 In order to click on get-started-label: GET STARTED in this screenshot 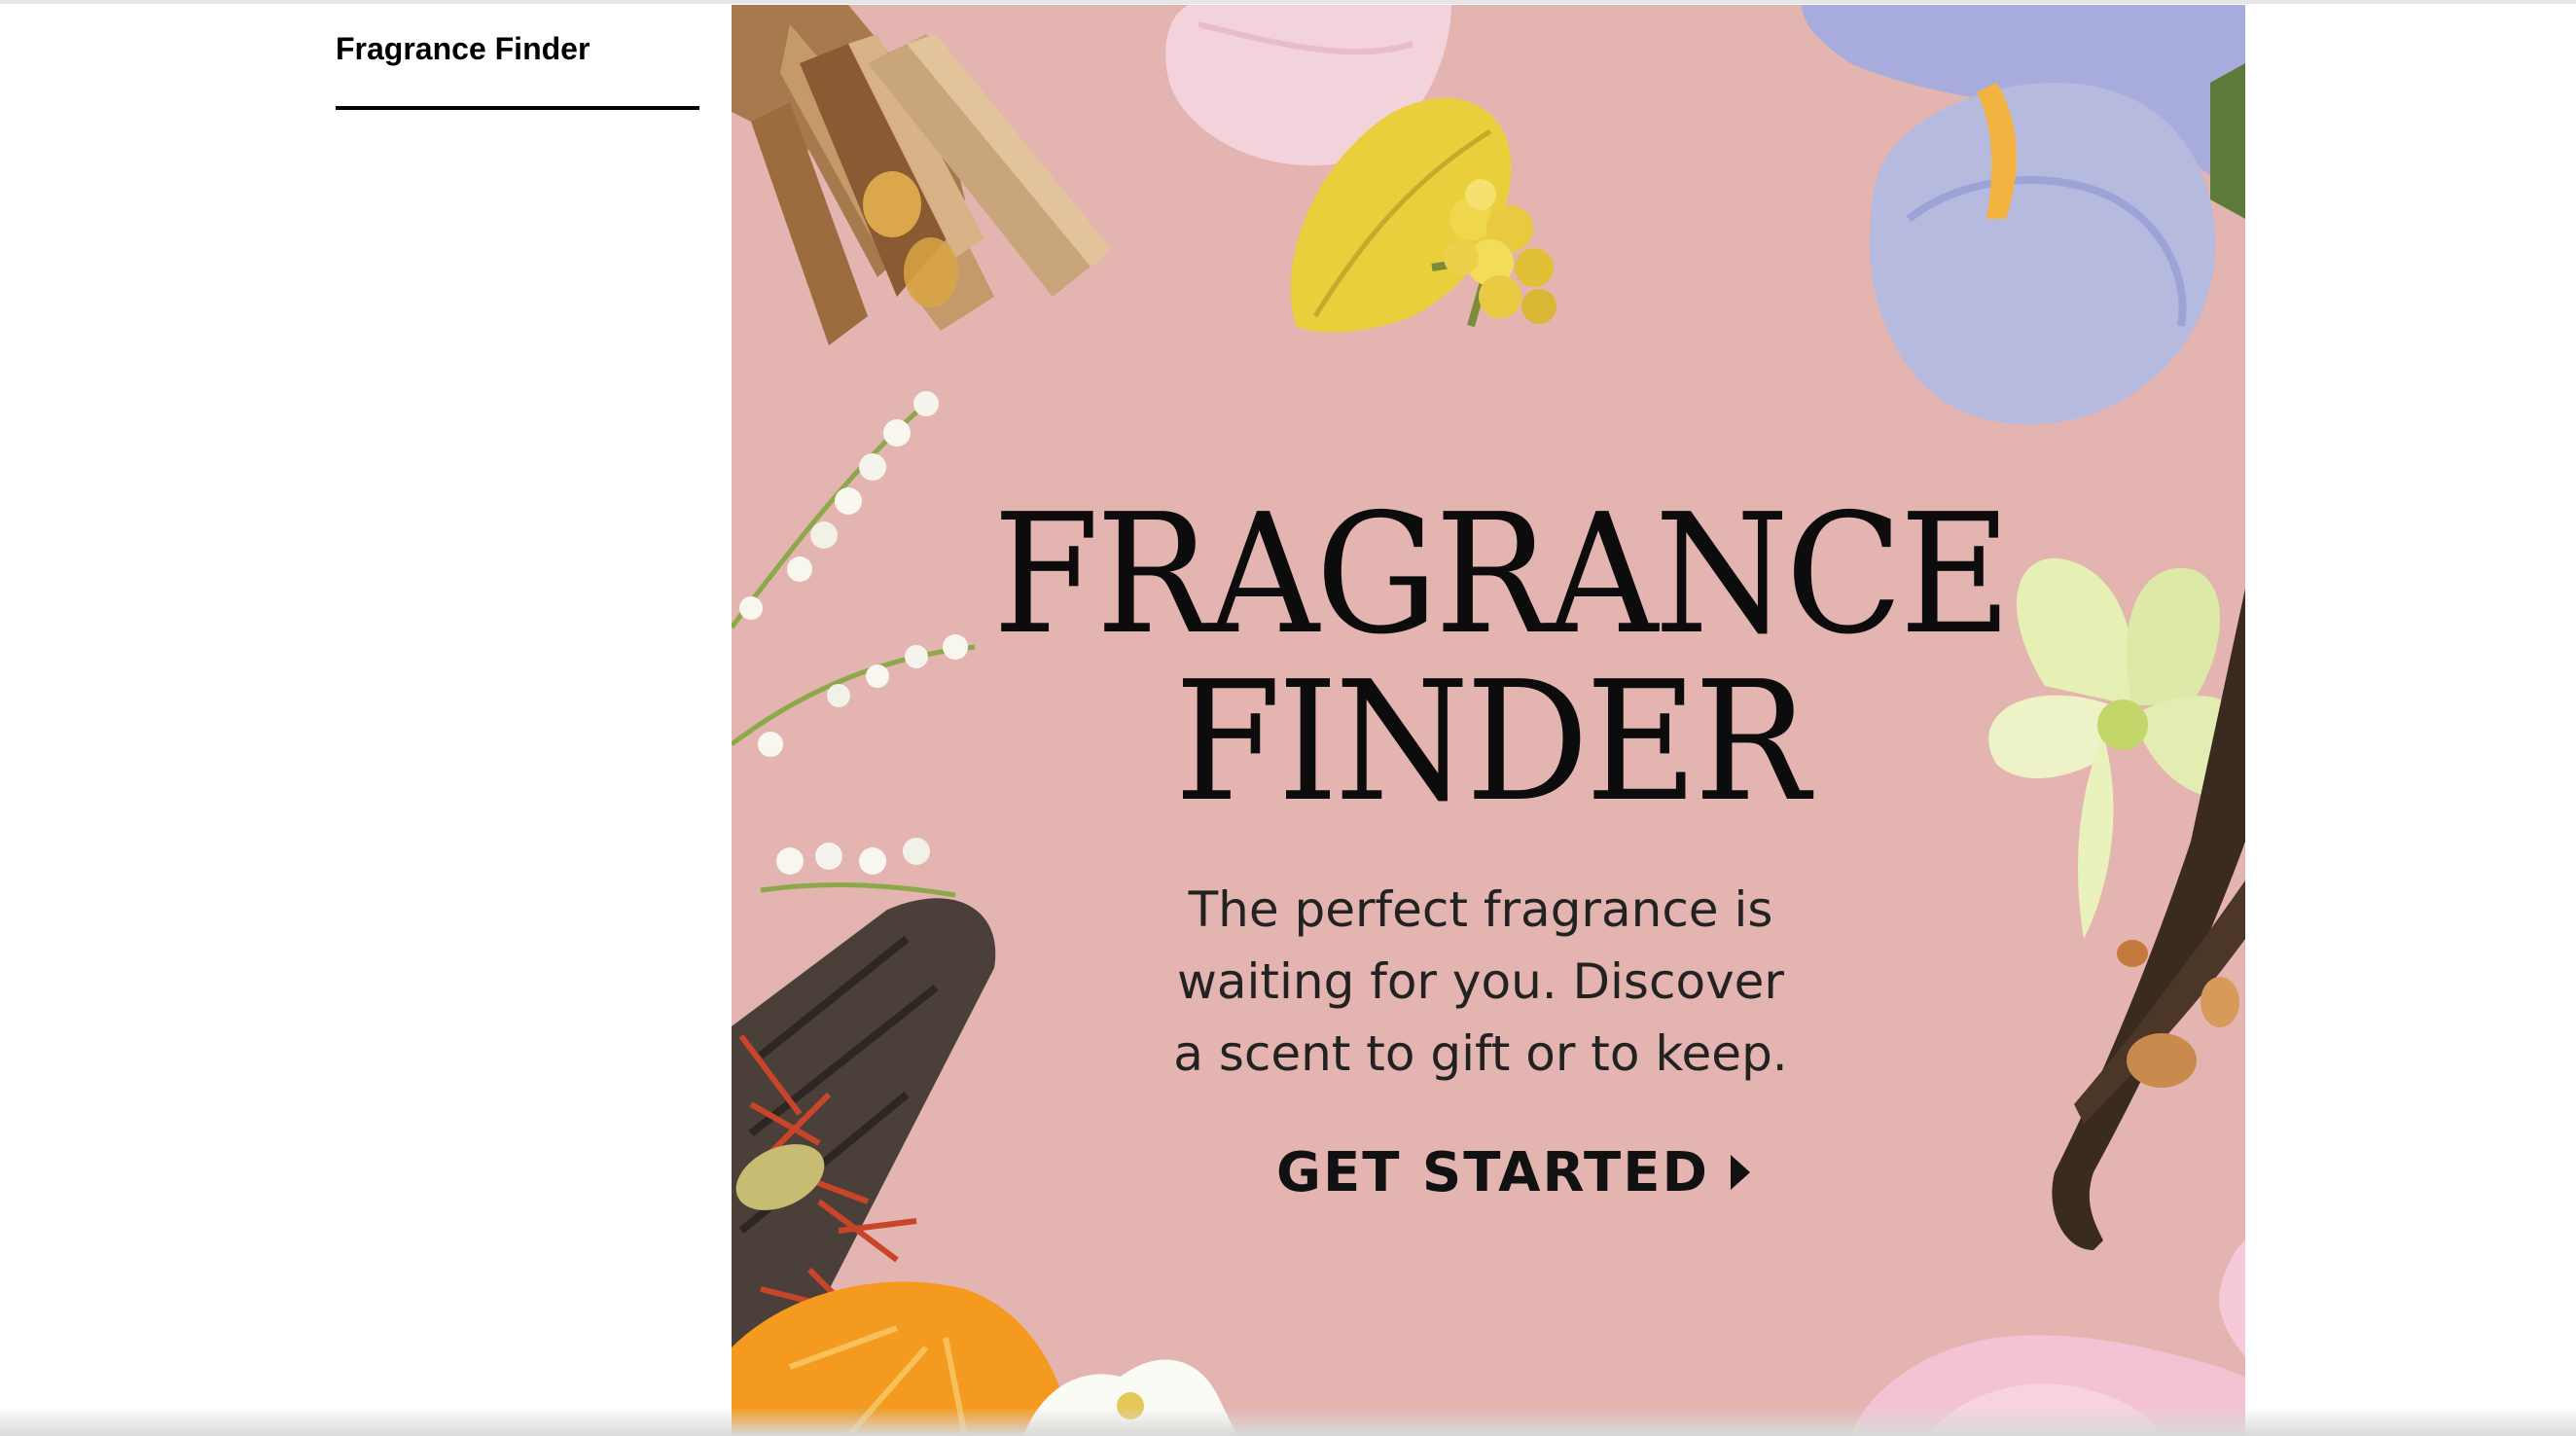, I will do `click(1492, 1172)`.